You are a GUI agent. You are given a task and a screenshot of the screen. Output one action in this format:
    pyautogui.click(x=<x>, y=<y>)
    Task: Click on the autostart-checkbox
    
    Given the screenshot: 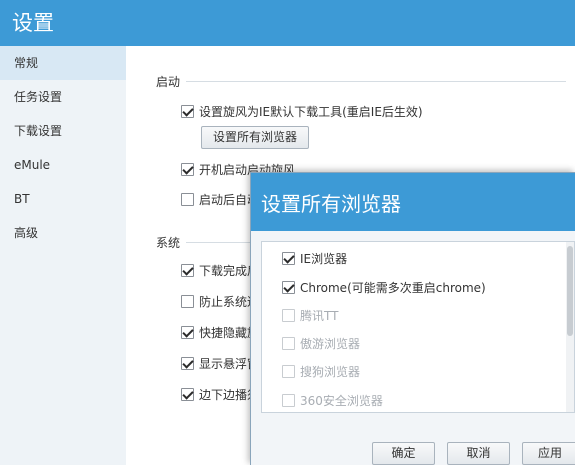 What is the action you would take?
    pyautogui.click(x=187, y=169)
    